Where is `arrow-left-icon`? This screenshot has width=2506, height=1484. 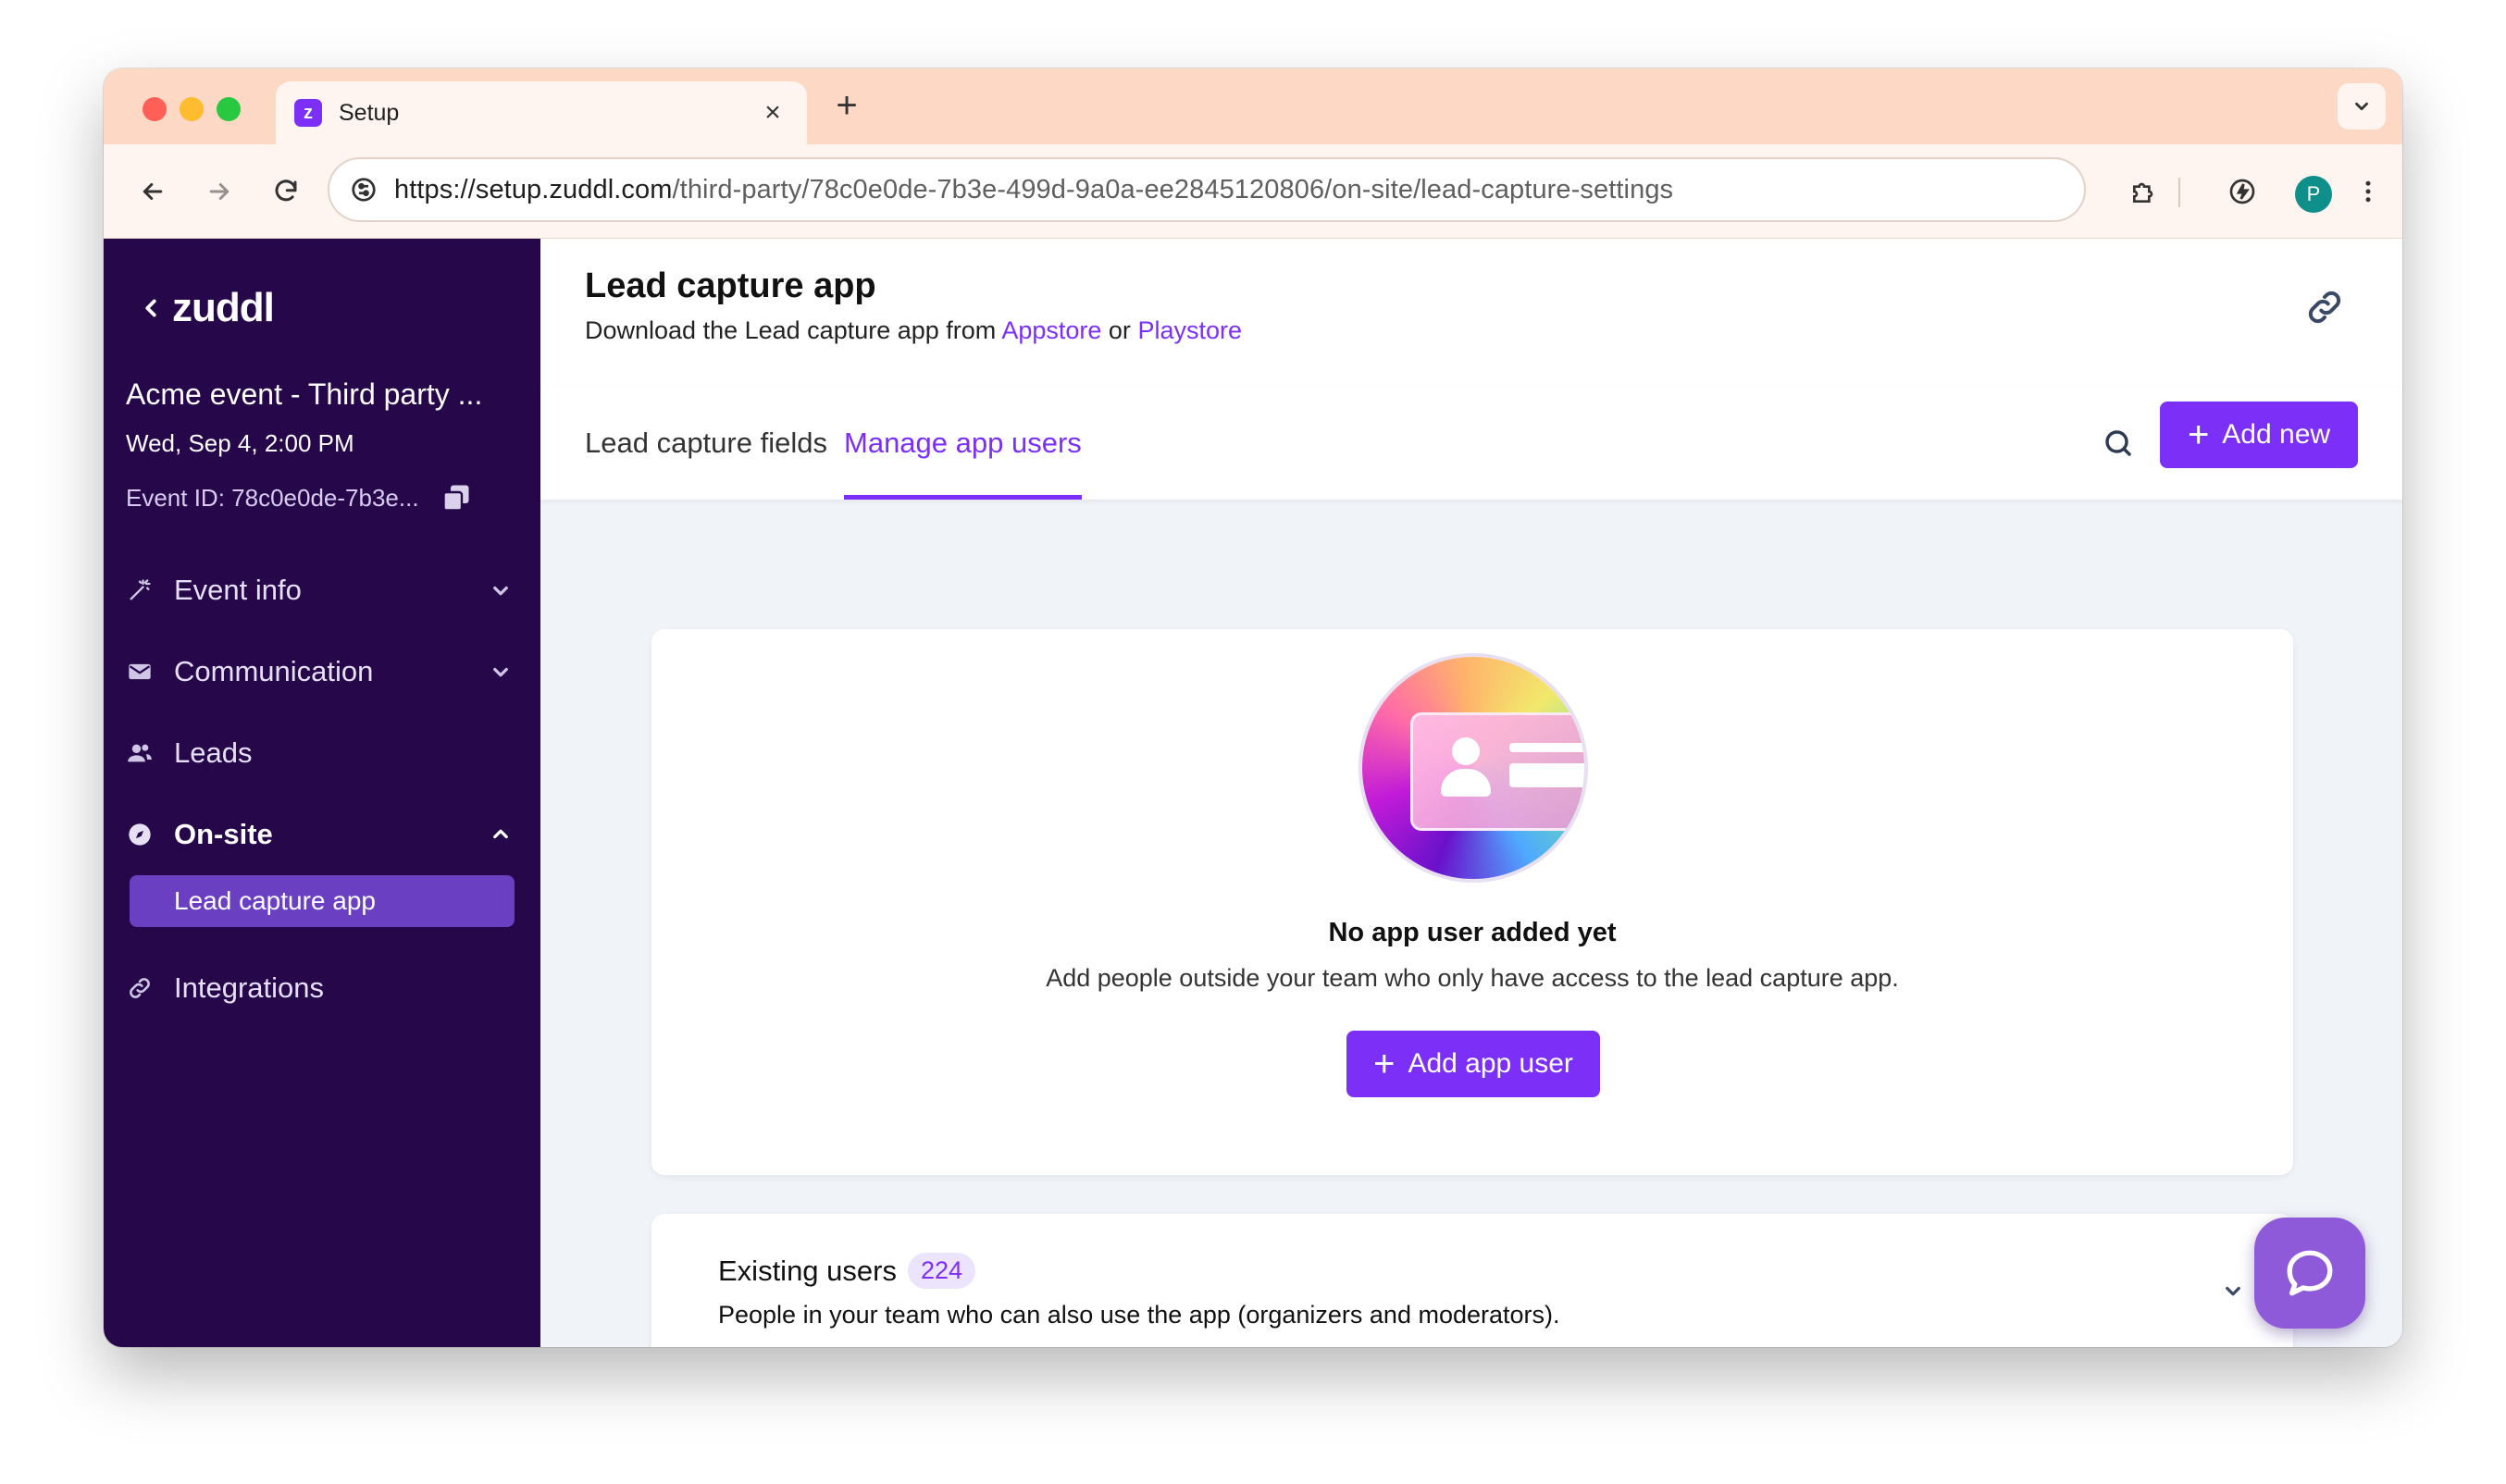 arrow-left-icon is located at coordinates (153, 191).